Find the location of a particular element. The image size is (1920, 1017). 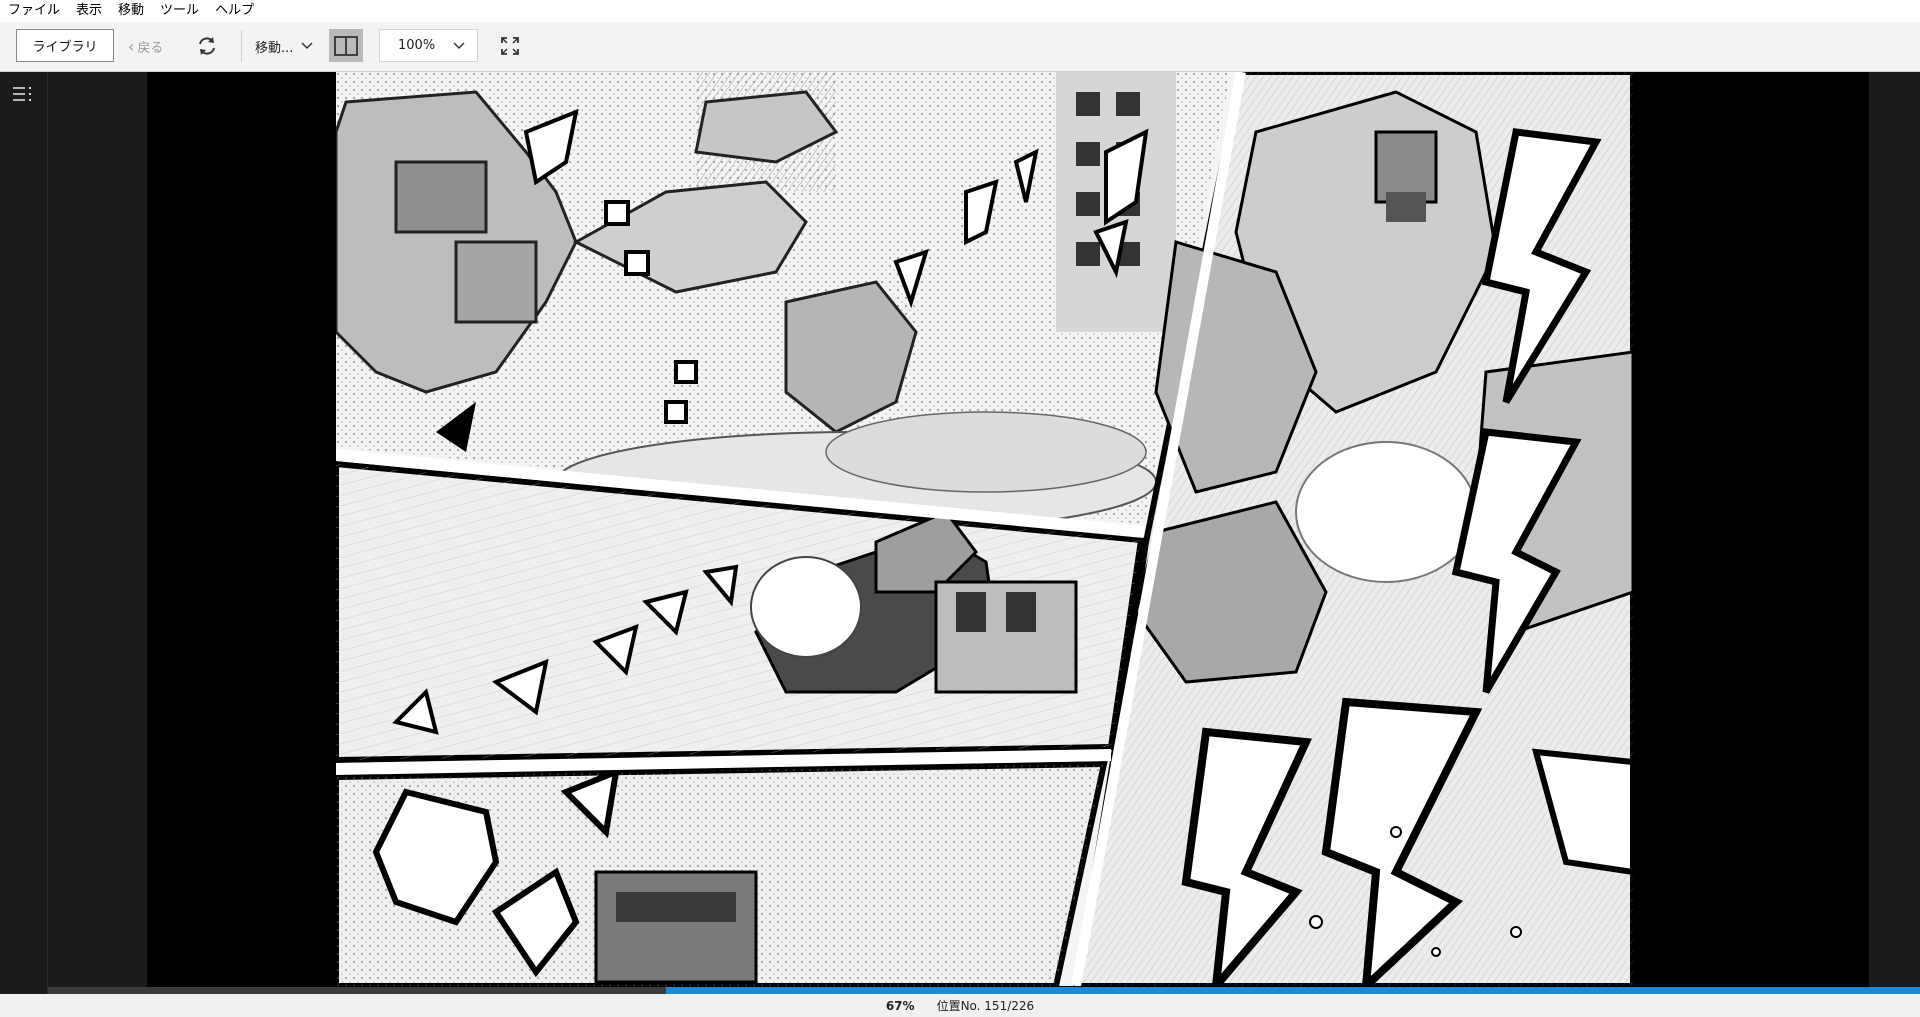

menu-file: ファイル is located at coordinates (34, 11).